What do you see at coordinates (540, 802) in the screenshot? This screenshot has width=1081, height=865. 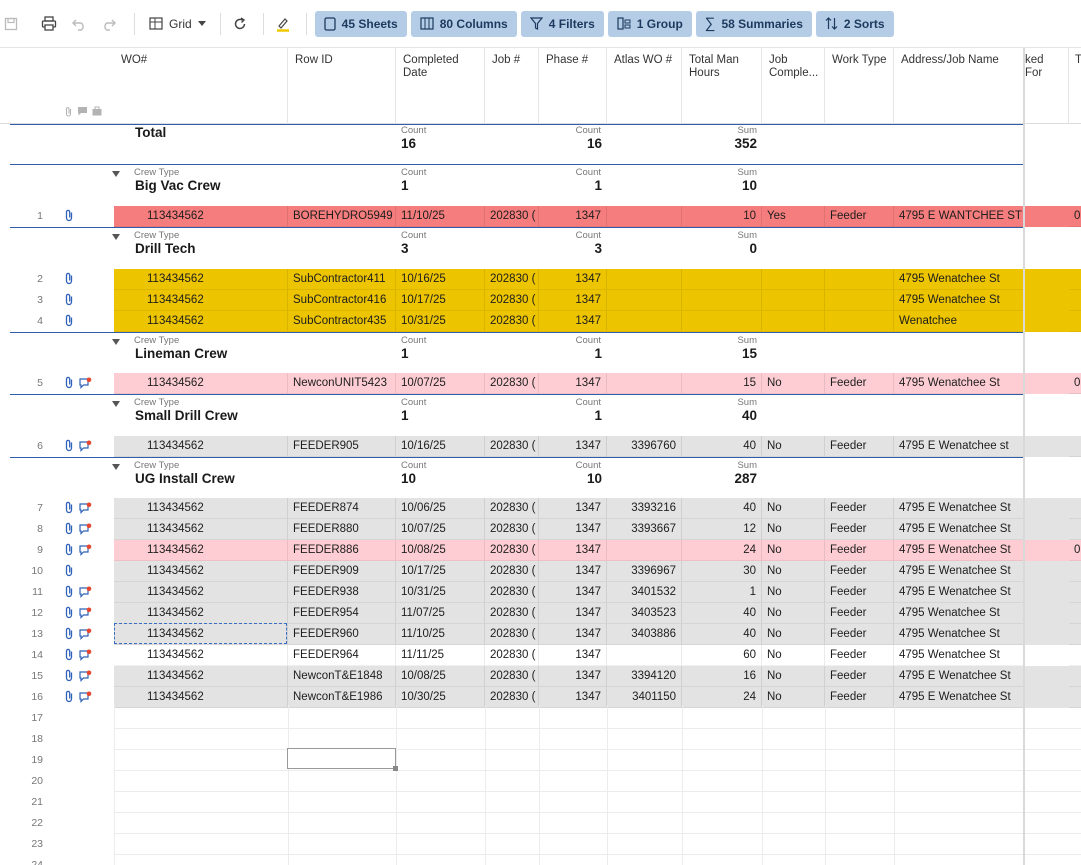 I see `empty-row: 21` at bounding box center [540, 802].